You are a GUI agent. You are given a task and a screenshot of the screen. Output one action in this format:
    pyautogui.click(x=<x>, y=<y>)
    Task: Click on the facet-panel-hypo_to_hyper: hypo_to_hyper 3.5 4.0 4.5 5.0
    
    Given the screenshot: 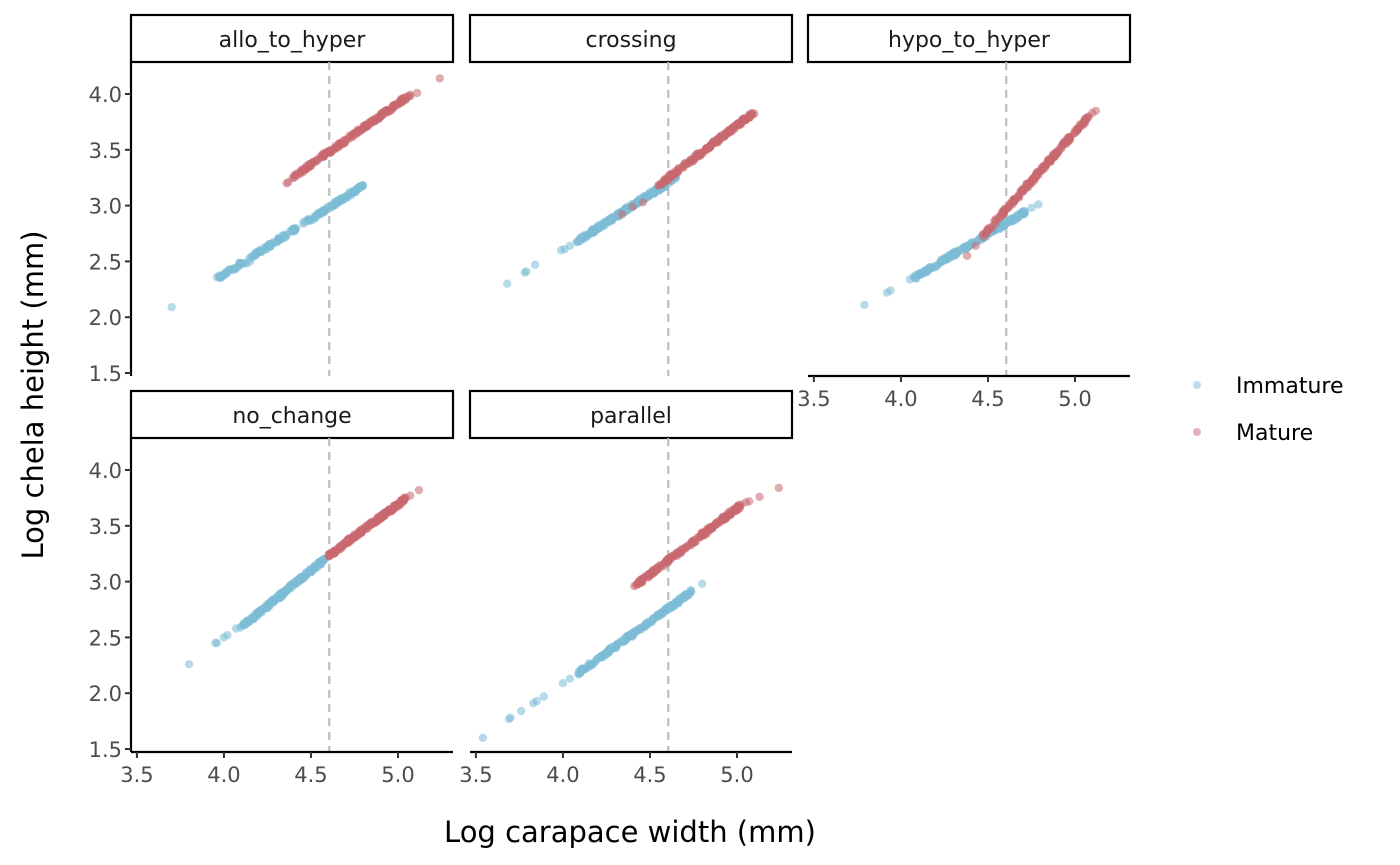 What is the action you would take?
    pyautogui.click(x=964, y=212)
    